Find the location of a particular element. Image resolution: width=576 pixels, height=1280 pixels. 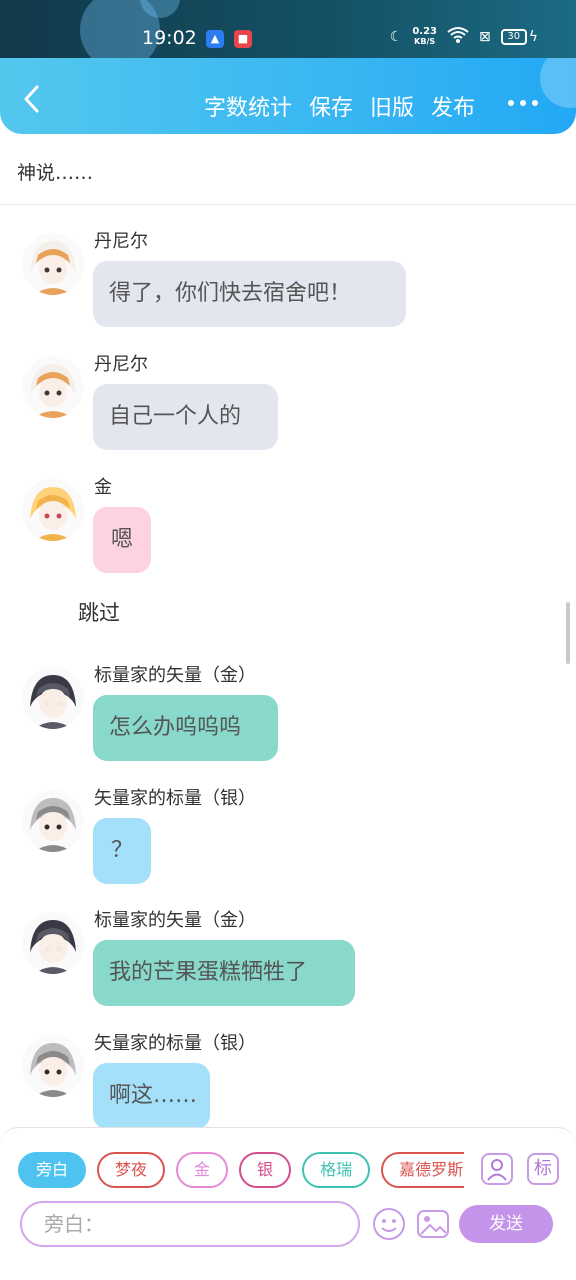

save-button: 保存 is located at coordinates (331, 106).